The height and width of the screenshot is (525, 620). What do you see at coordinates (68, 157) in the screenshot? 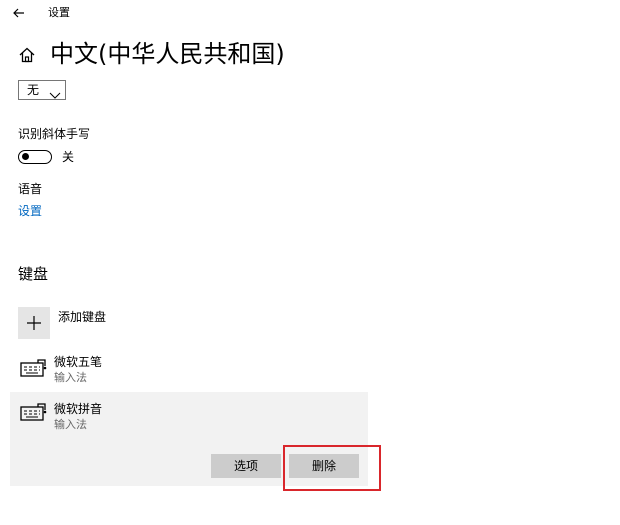
I see `toggle-state-label: 关` at bounding box center [68, 157].